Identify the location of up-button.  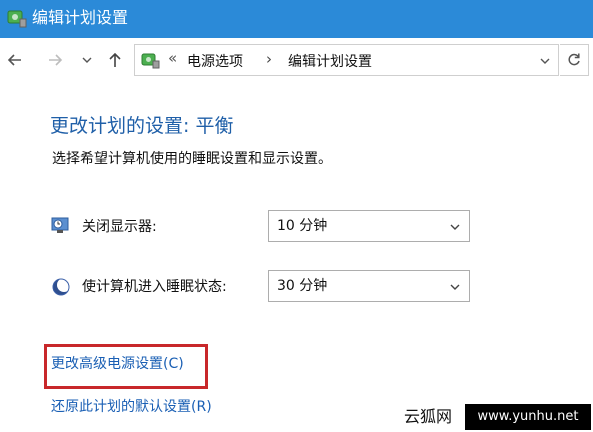
(115, 60).